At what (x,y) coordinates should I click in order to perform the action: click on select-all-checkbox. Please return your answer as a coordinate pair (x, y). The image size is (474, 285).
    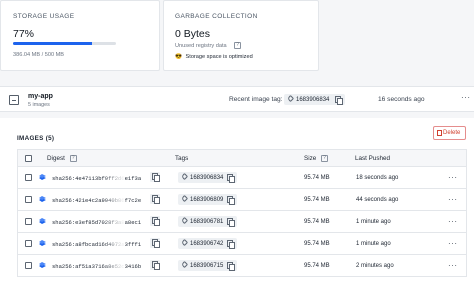
    Looking at the image, I should click on (28, 158).